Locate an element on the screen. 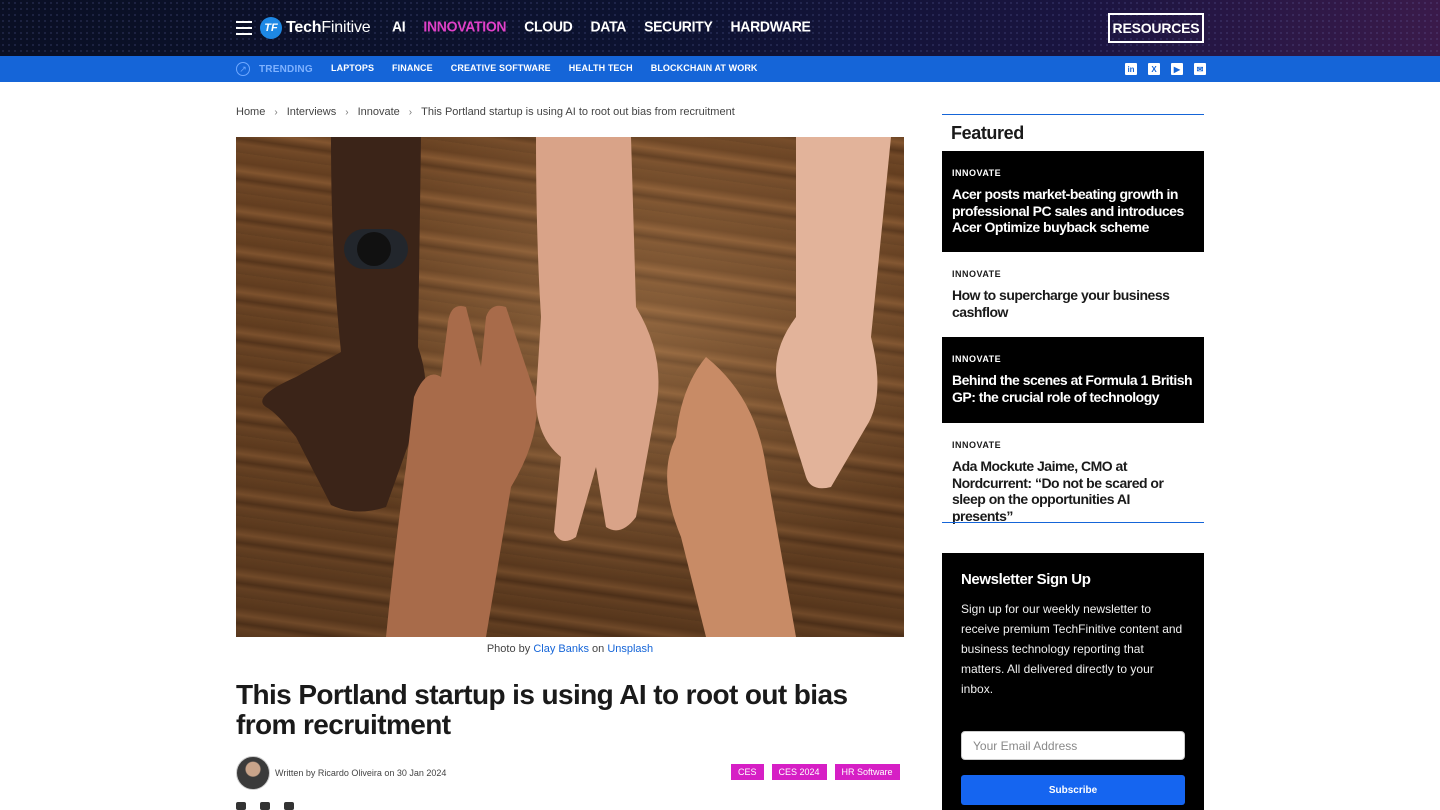  trending-link-health-tech: HEALTH TECH is located at coordinates (601, 68).